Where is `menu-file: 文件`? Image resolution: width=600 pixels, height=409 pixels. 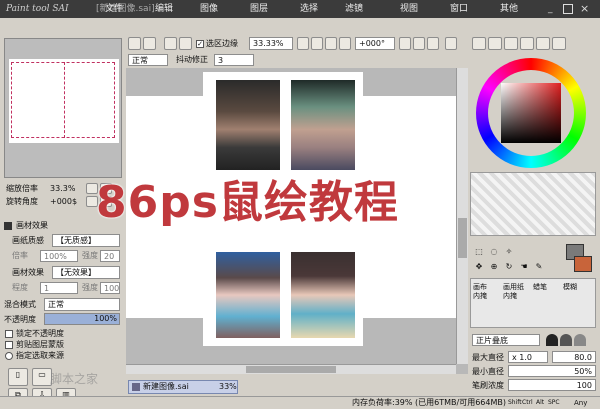
menu-file: 文件 is located at coordinates (114, 9).